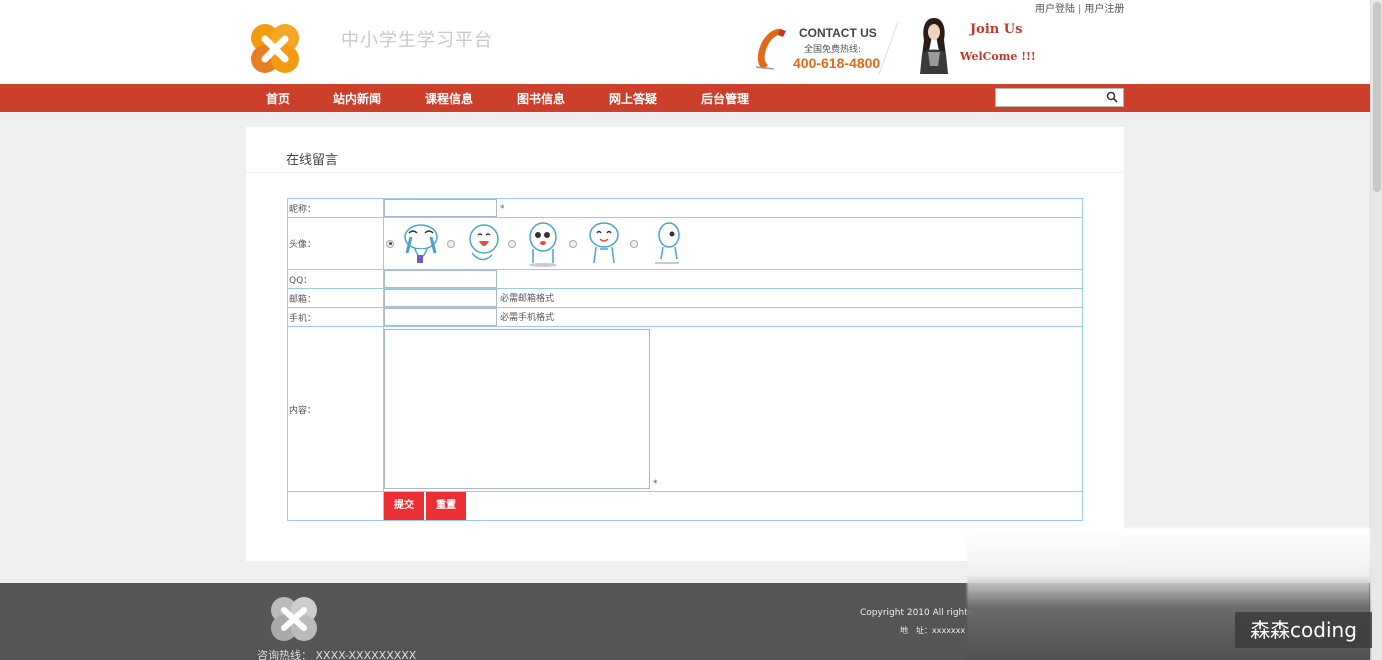 This screenshot has width=1382, height=660. Describe the element at coordinates (335, 208) in the screenshot. I see `nickname-label: 昵称：` at that location.